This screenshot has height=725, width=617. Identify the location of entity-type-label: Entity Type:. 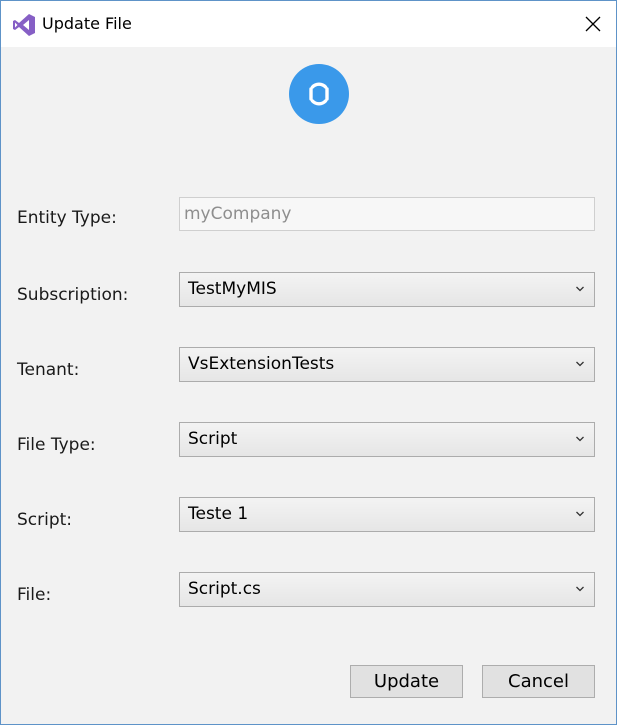
(67, 218).